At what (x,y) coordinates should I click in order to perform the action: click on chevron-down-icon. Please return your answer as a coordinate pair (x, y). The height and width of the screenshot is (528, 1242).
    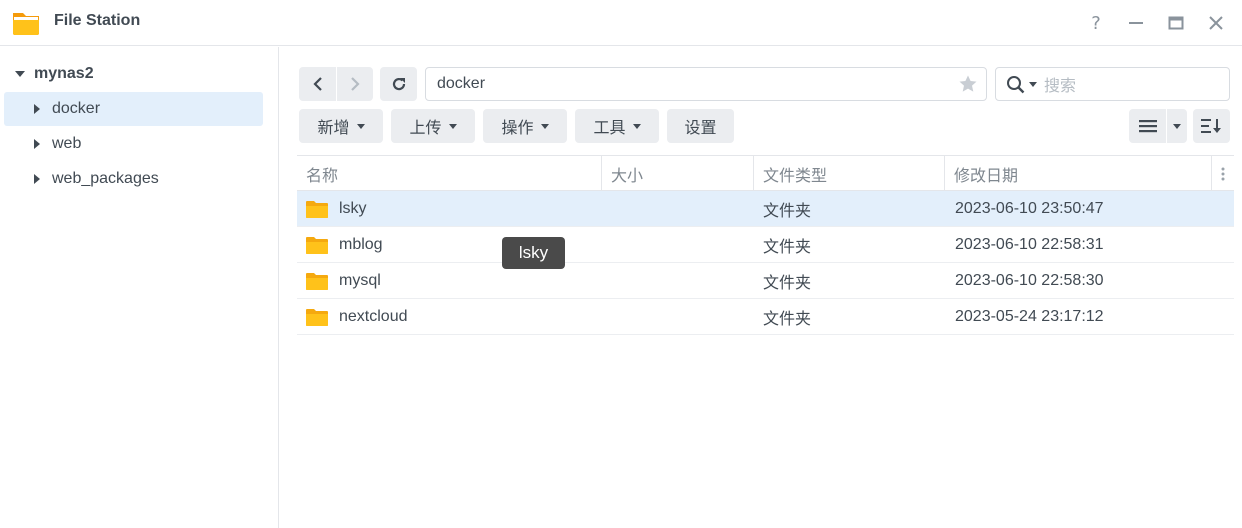
    Looking at the image, I should click on (1033, 84).